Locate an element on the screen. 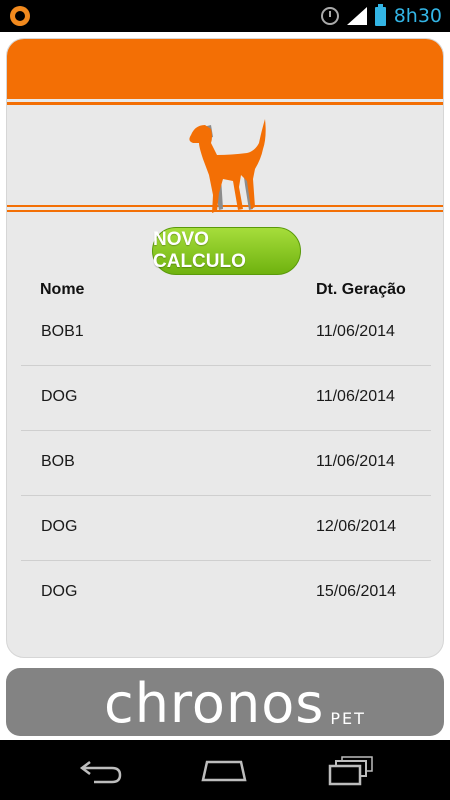 This screenshot has height=800, width=450. navigation-bar is located at coordinates (225, 770).